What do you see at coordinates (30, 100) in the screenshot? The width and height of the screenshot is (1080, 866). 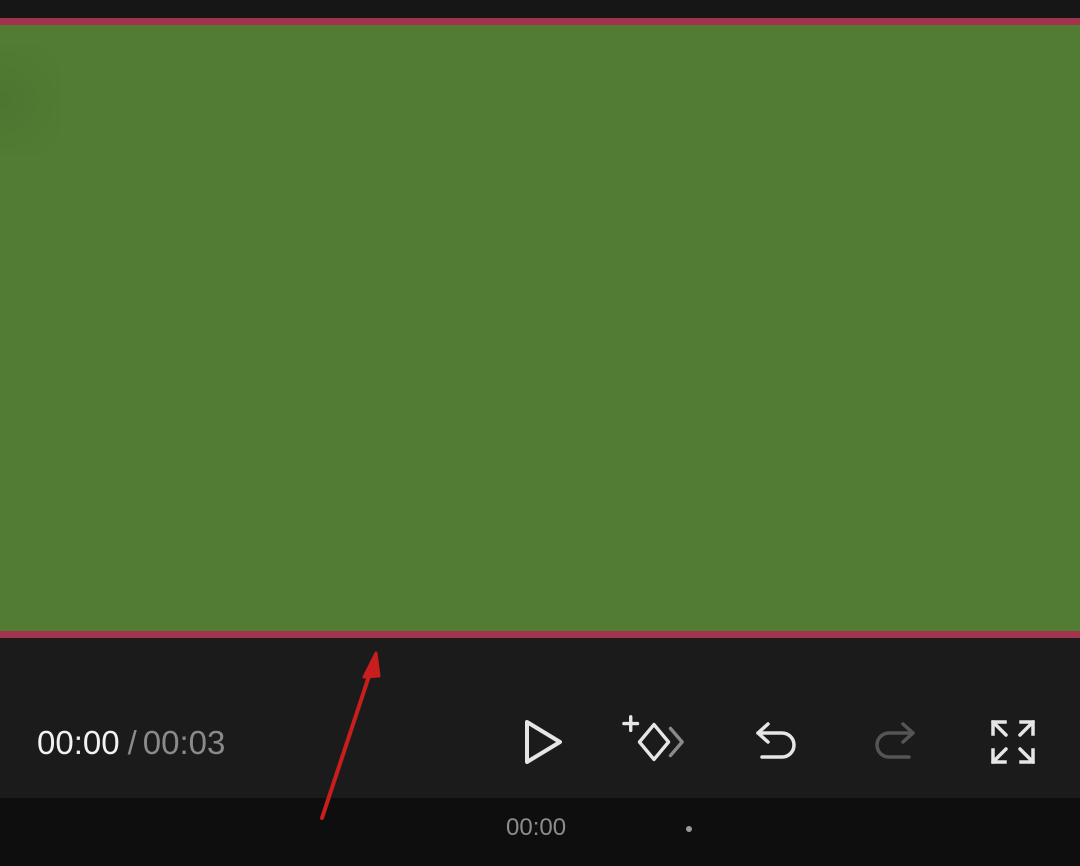 I see `preview-shadow` at bounding box center [30, 100].